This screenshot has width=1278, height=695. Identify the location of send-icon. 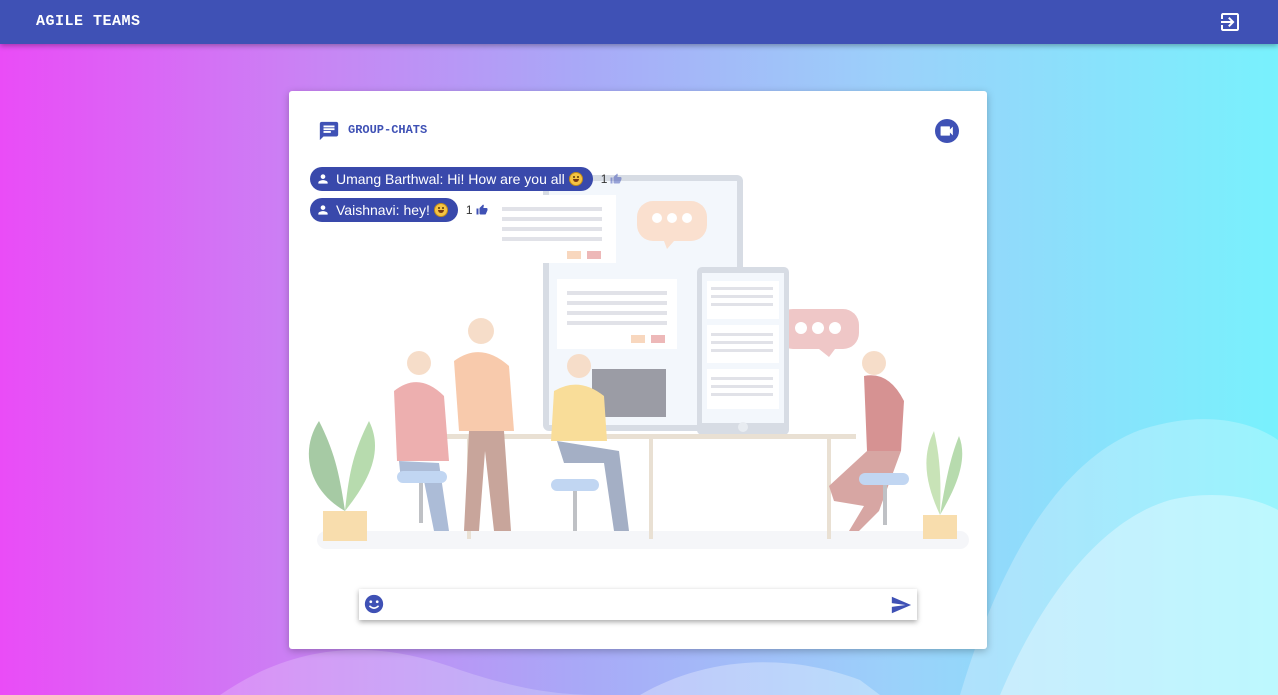
(901, 605).